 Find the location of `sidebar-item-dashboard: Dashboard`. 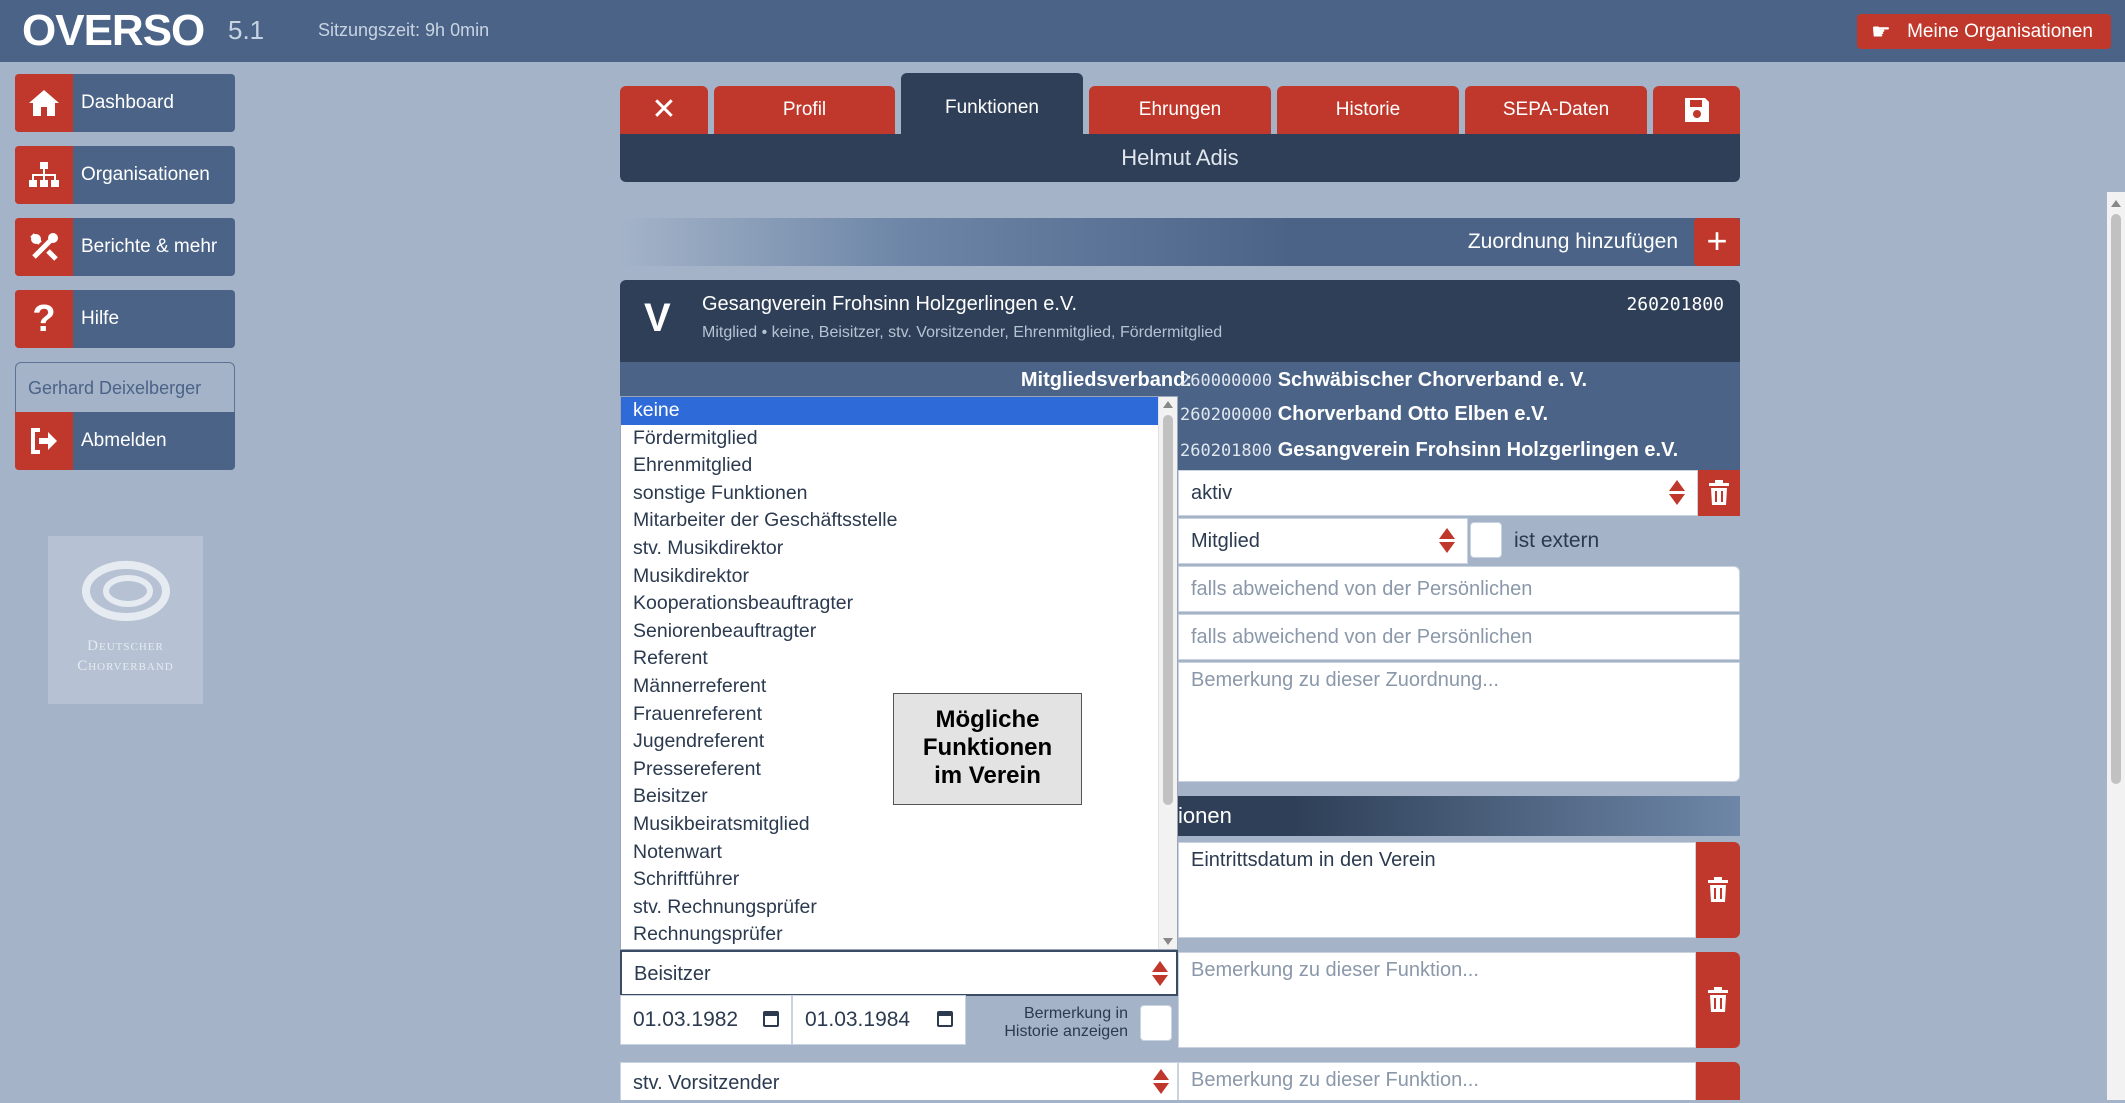

sidebar-item-dashboard: Dashboard is located at coordinates (125, 103).